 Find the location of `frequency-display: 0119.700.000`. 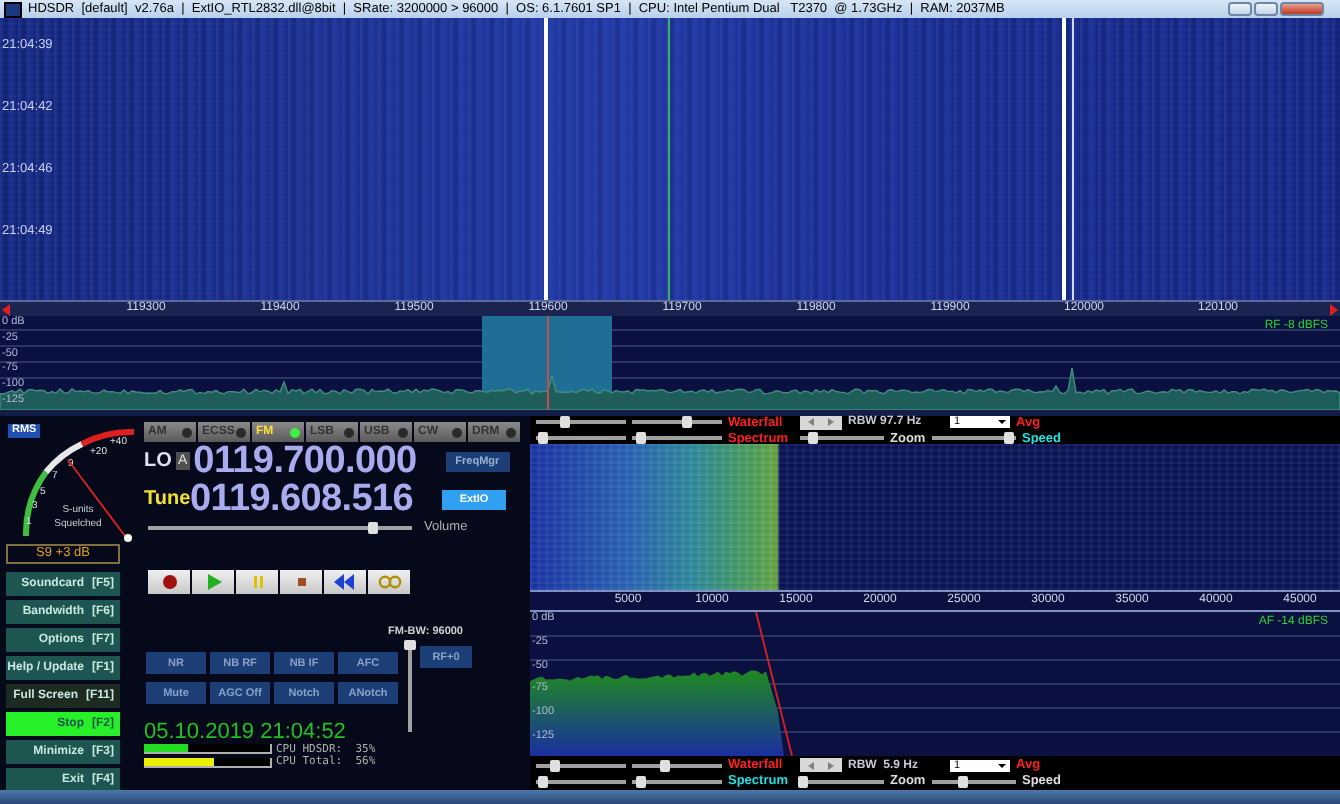

frequency-display: 0119.700.000 is located at coordinates (319, 461).